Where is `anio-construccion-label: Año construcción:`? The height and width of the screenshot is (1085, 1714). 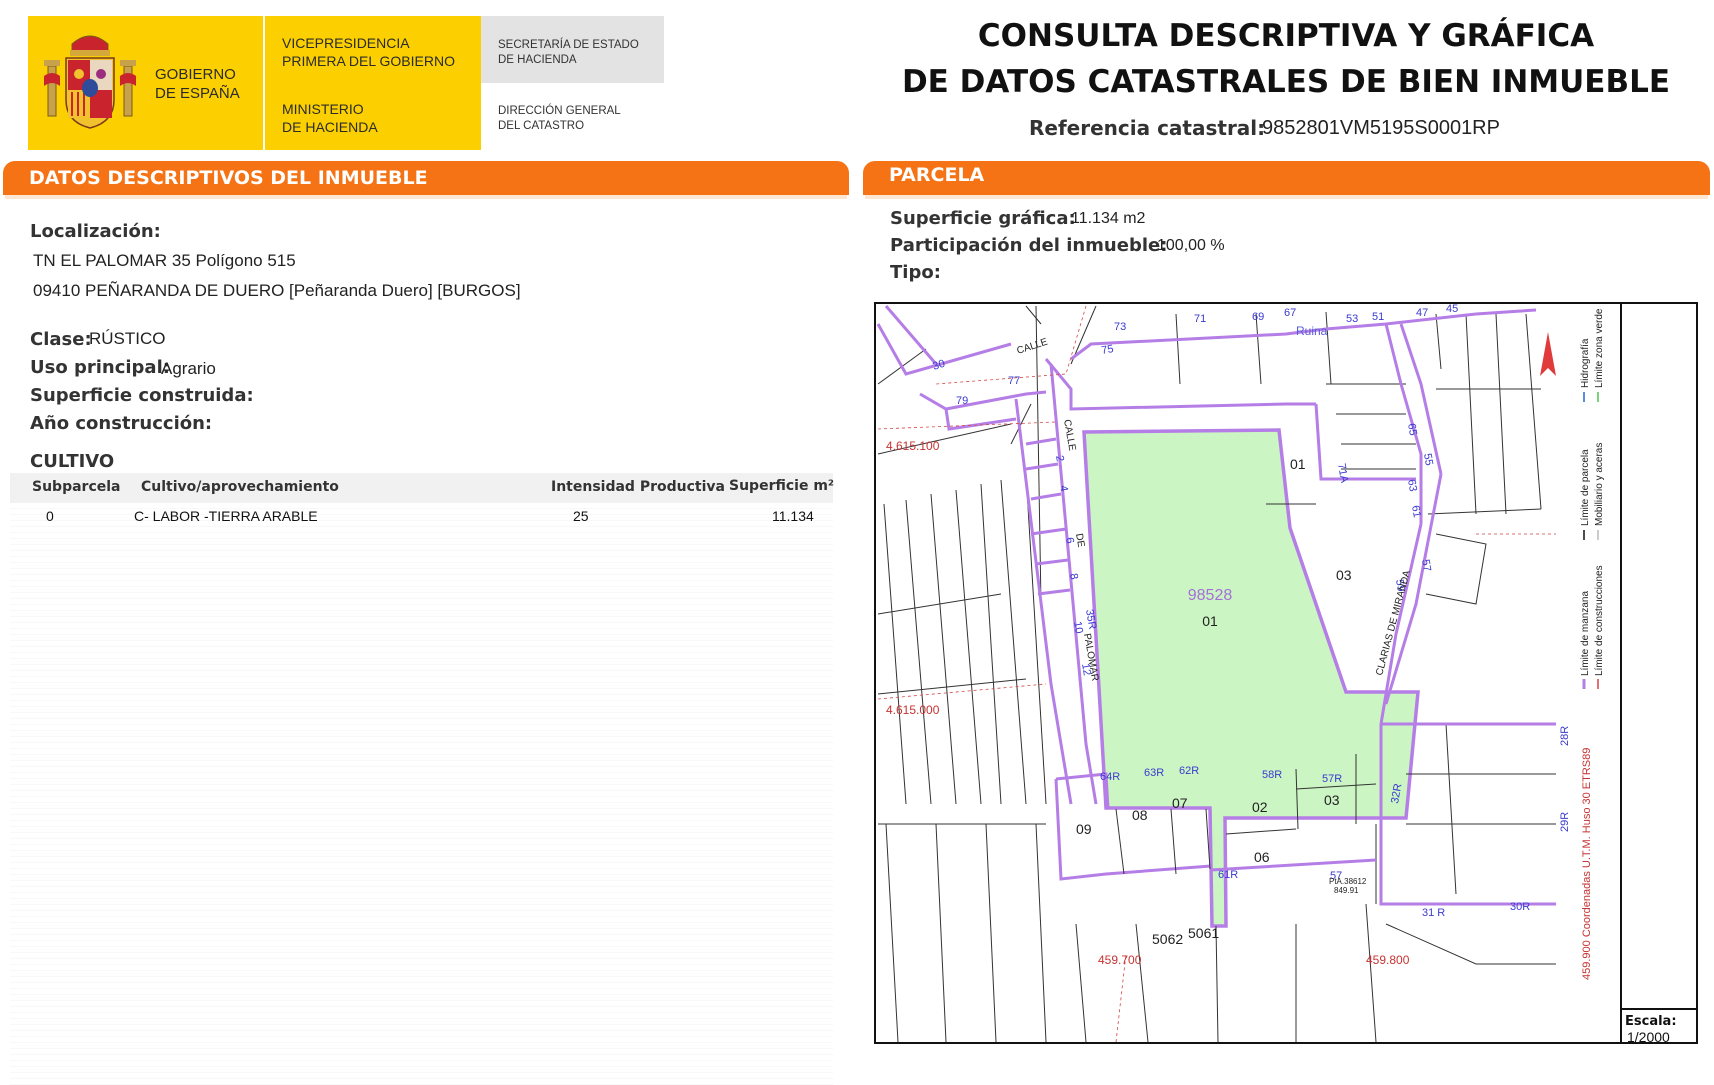
anio-construccion-label: Año construcción: is located at coordinates (121, 423).